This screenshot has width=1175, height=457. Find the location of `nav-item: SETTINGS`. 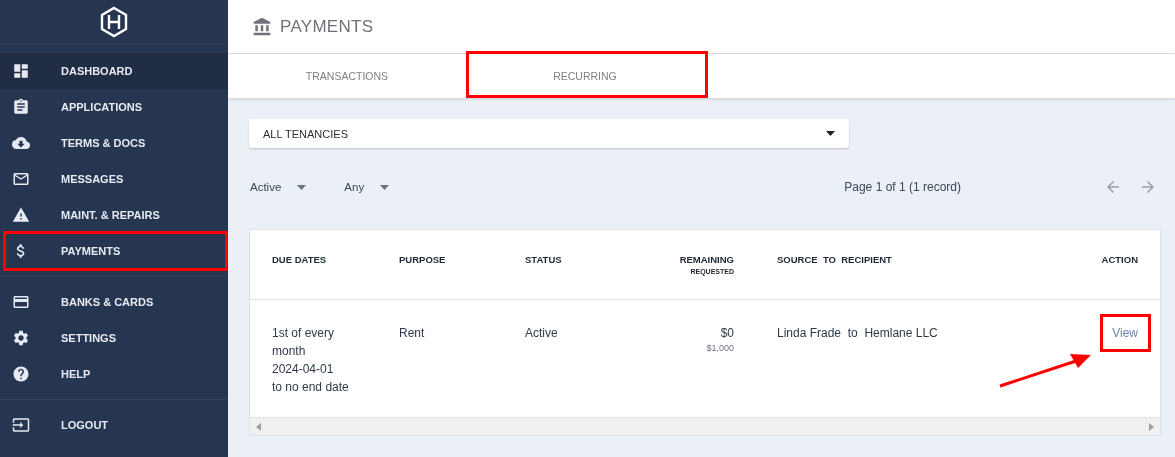

nav-item: SETTINGS is located at coordinates (114, 338).